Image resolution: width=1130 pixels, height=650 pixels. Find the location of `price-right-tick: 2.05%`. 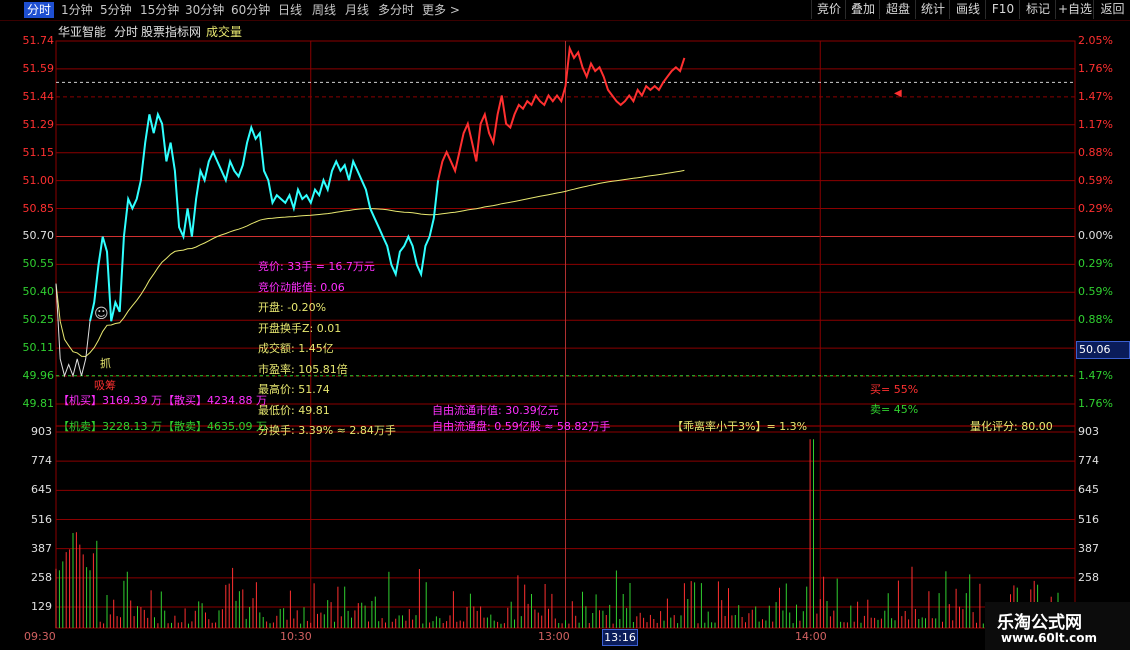

price-right-tick: 2.05% is located at coordinates (1095, 40).